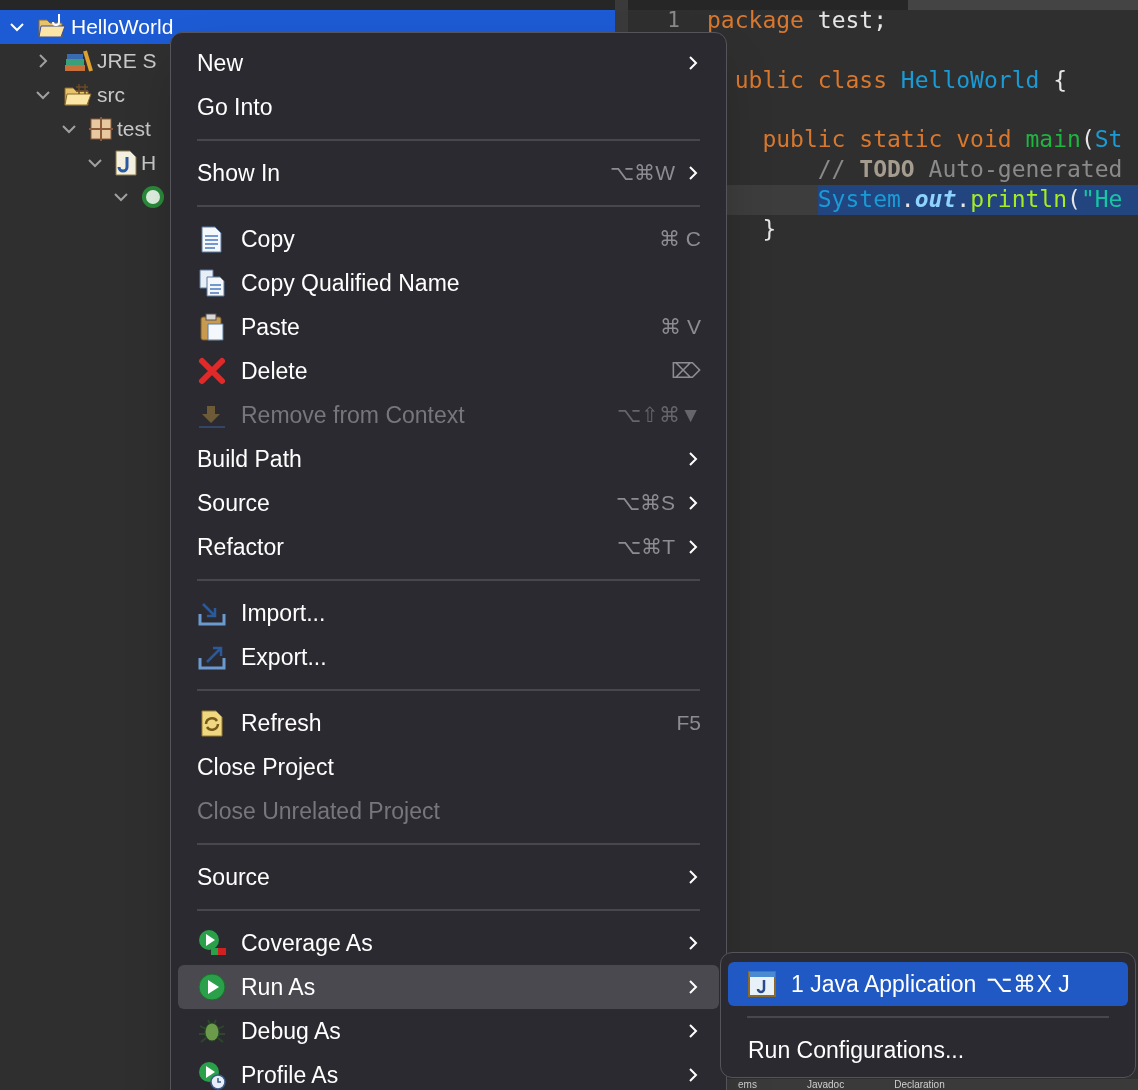 The width and height of the screenshot is (1138, 1090). I want to click on shortcut-label: ⌥⌘W, so click(642, 173).